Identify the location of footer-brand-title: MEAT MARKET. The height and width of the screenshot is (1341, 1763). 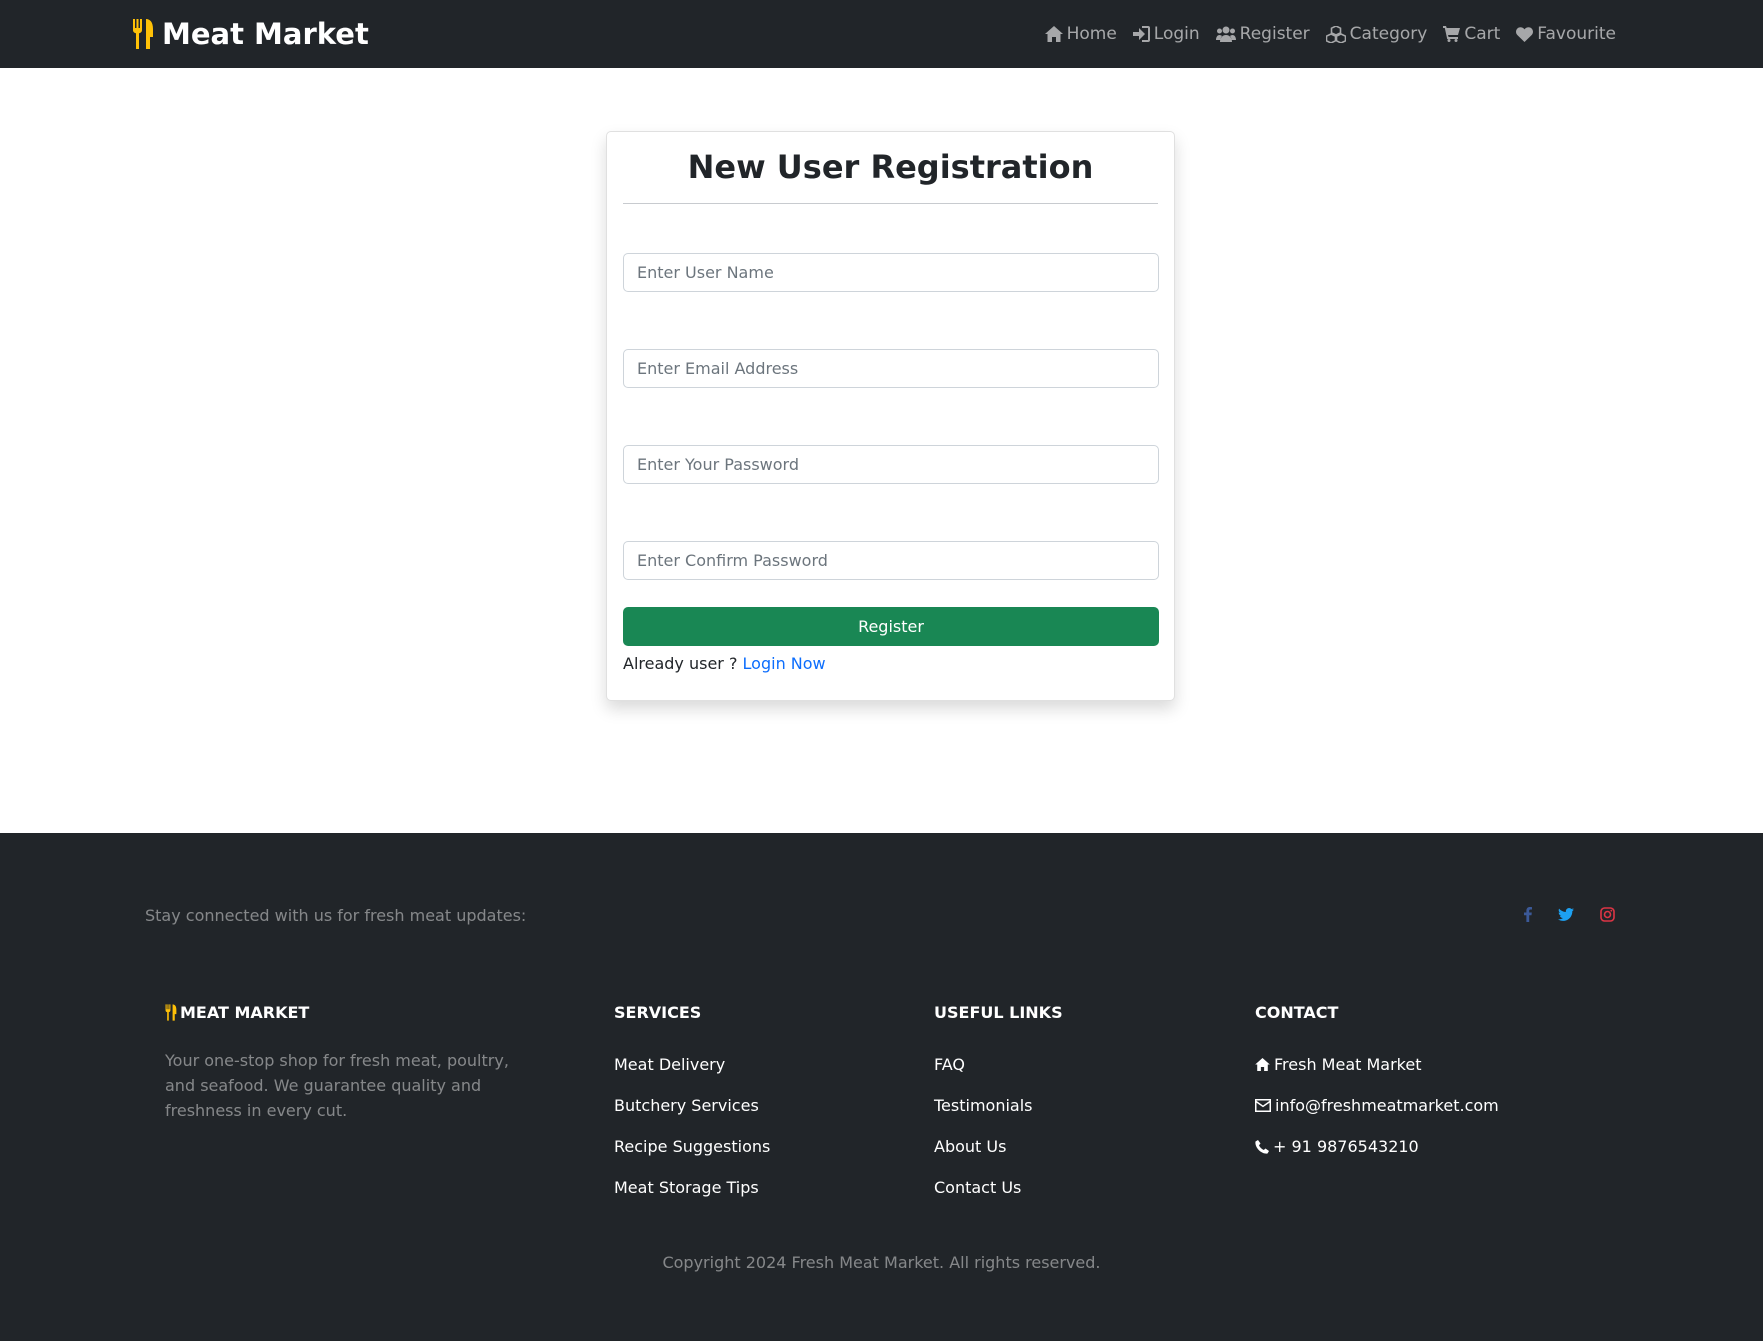
(337, 1012).